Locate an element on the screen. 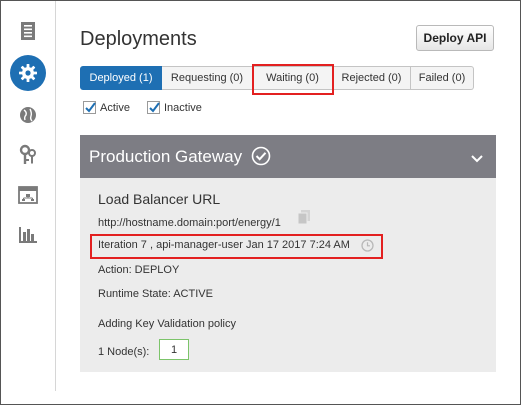 This screenshot has height=405, width=521. waiting-tab-highlight is located at coordinates (293, 79).